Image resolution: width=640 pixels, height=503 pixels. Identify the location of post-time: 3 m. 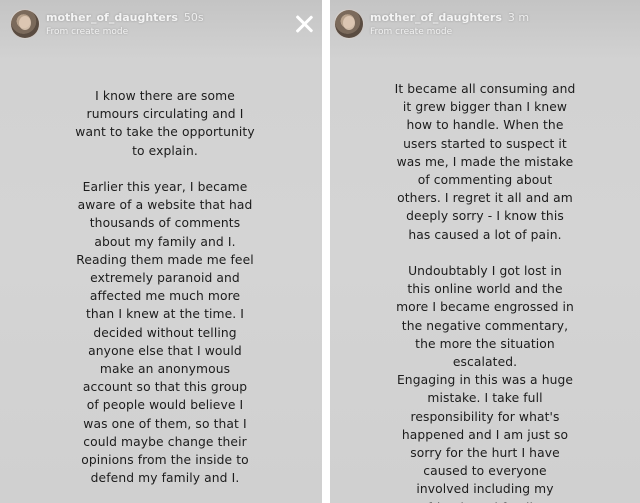
(518, 17).